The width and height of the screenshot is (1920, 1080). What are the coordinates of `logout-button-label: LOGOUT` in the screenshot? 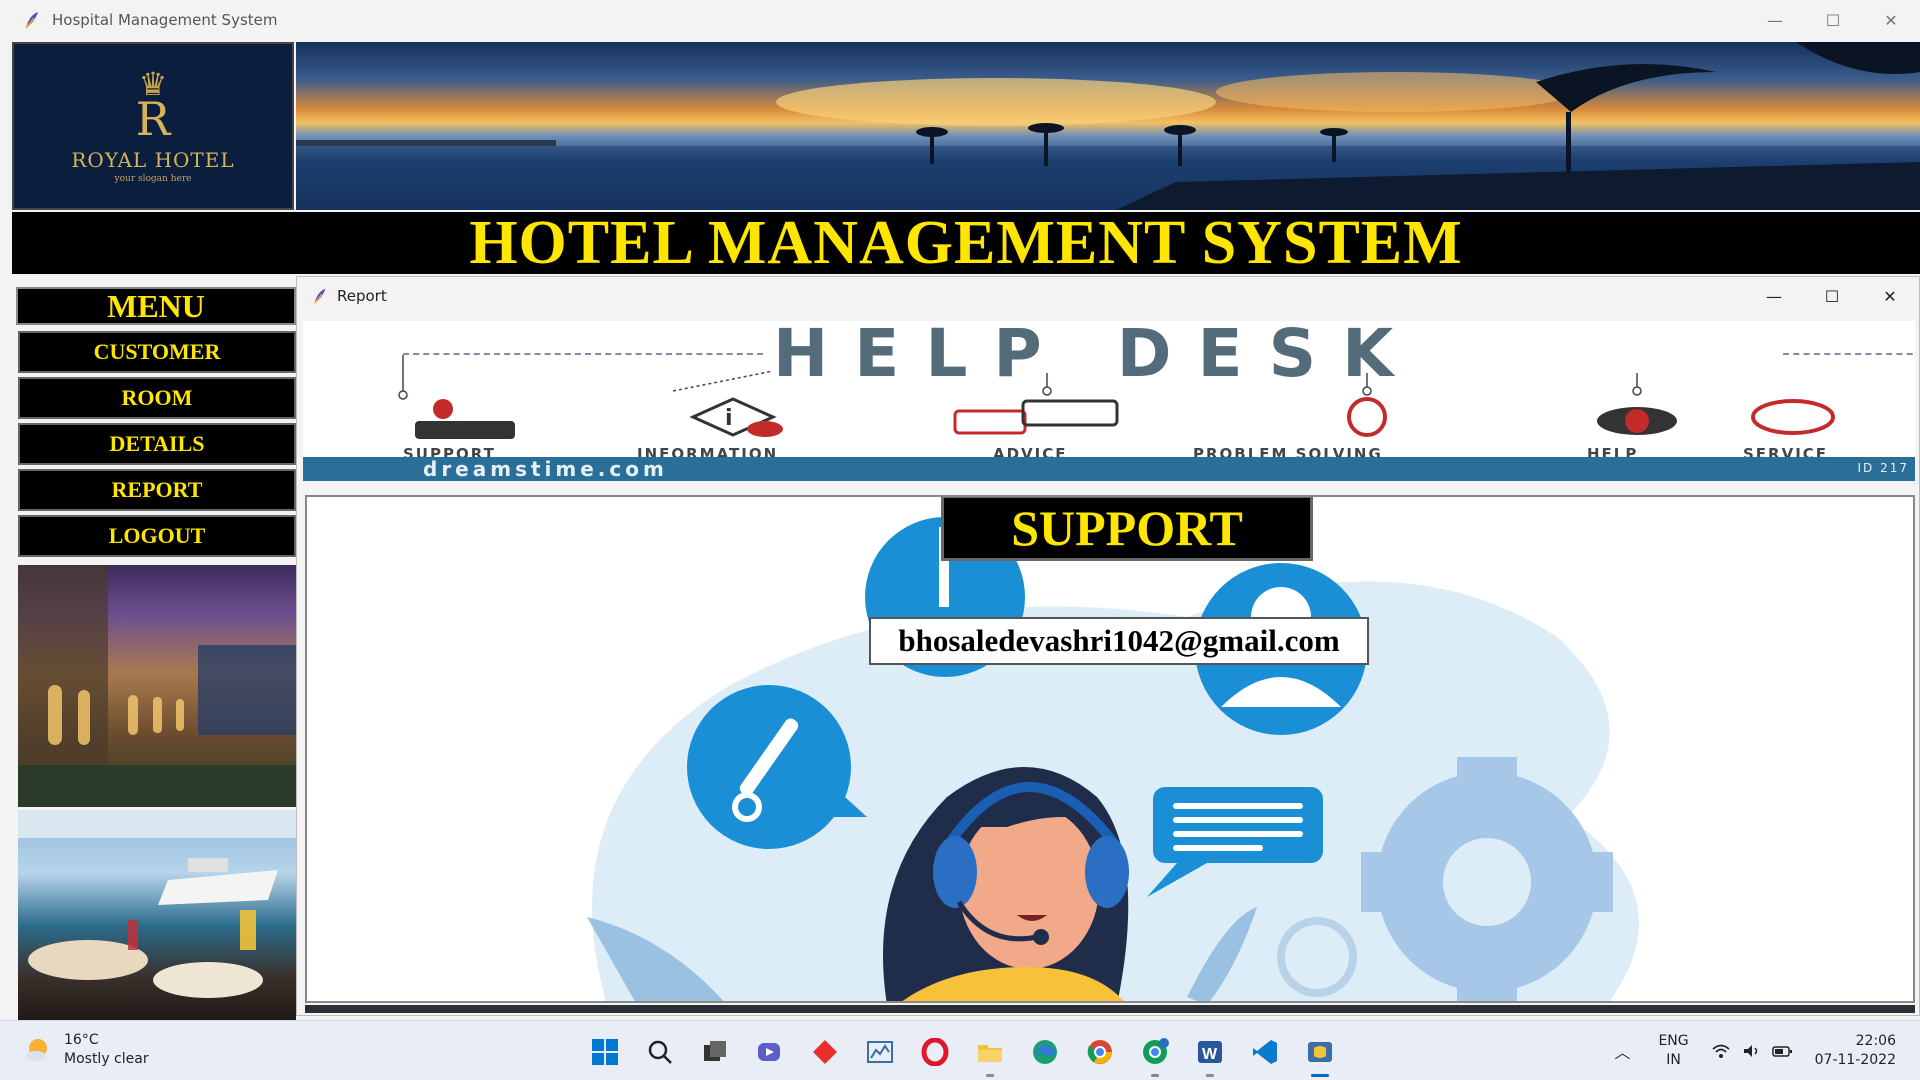 It's located at (157, 535).